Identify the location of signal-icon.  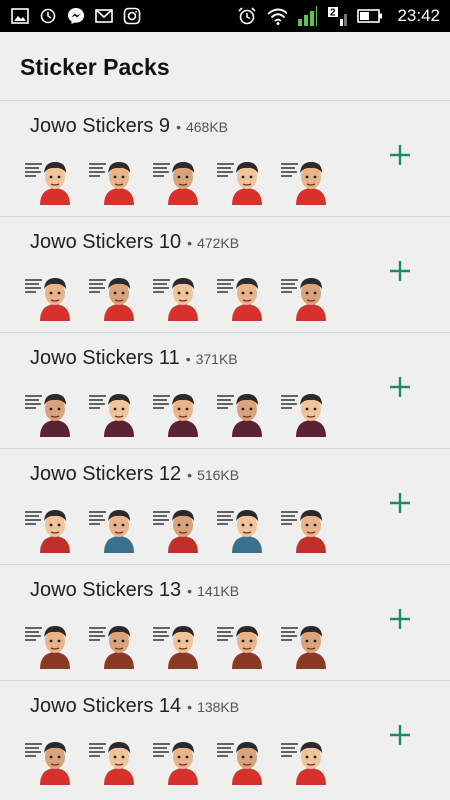
(307, 16).